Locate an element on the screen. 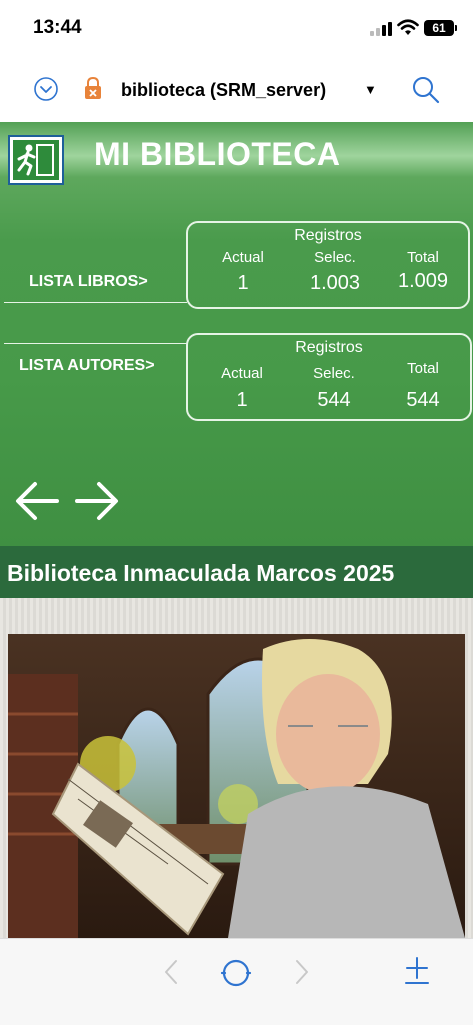 The image size is (473, 1025). books-actual-label: Actual is located at coordinates (243, 257).